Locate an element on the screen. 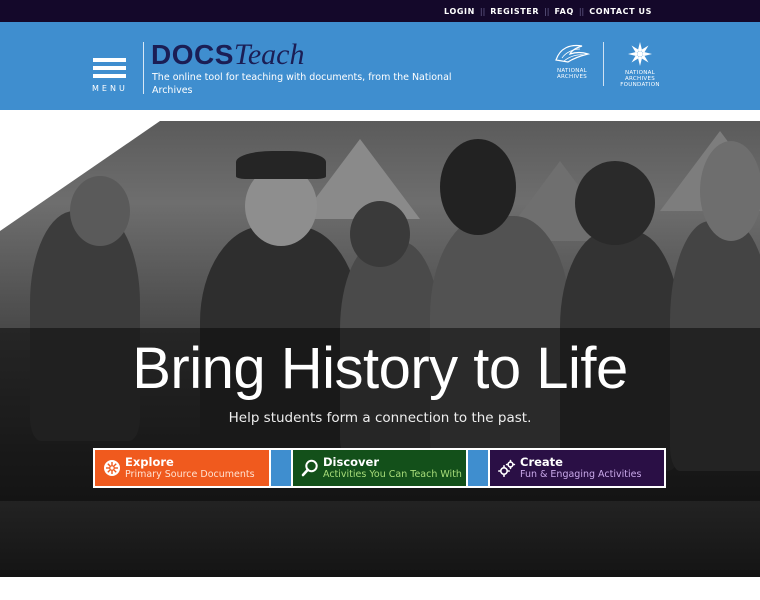 The width and height of the screenshot is (760, 600). explore-subtitle: Primary Source Documents is located at coordinates (190, 474).